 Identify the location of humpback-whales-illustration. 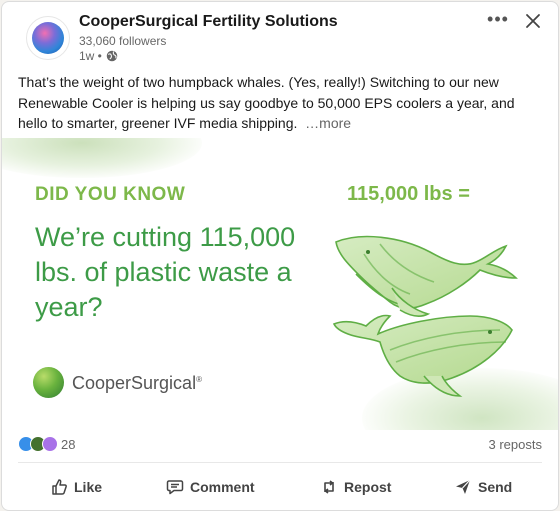
(425, 316).